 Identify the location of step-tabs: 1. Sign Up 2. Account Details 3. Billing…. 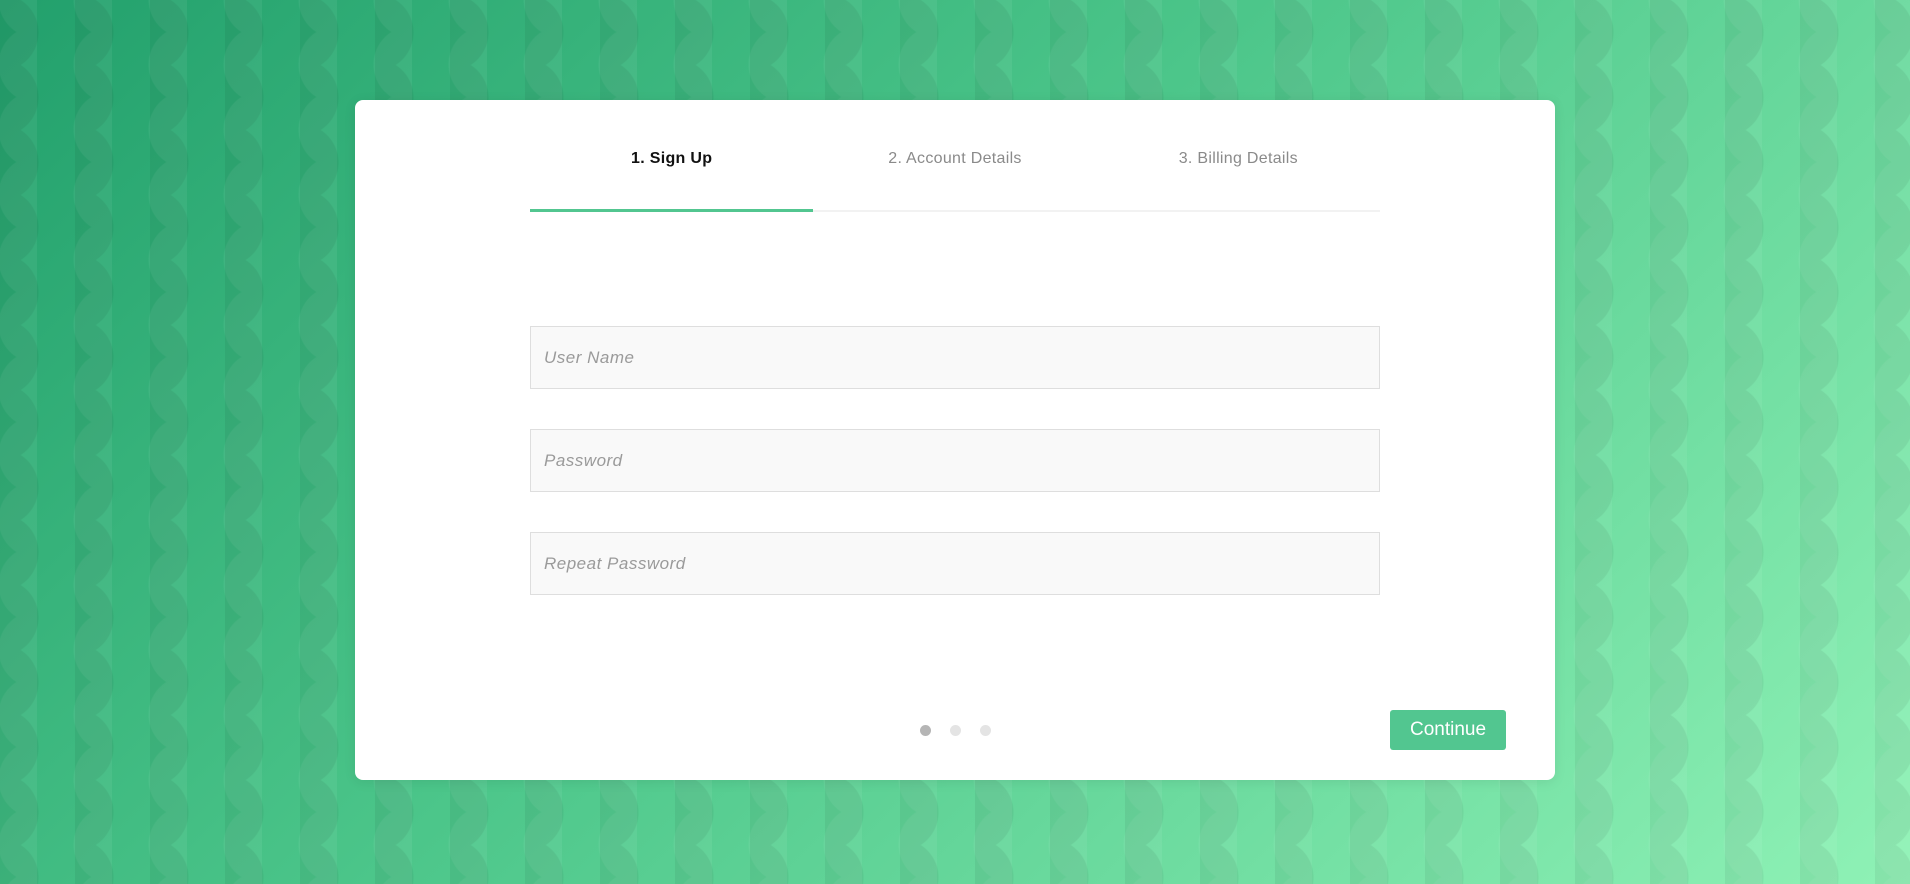
(955, 156).